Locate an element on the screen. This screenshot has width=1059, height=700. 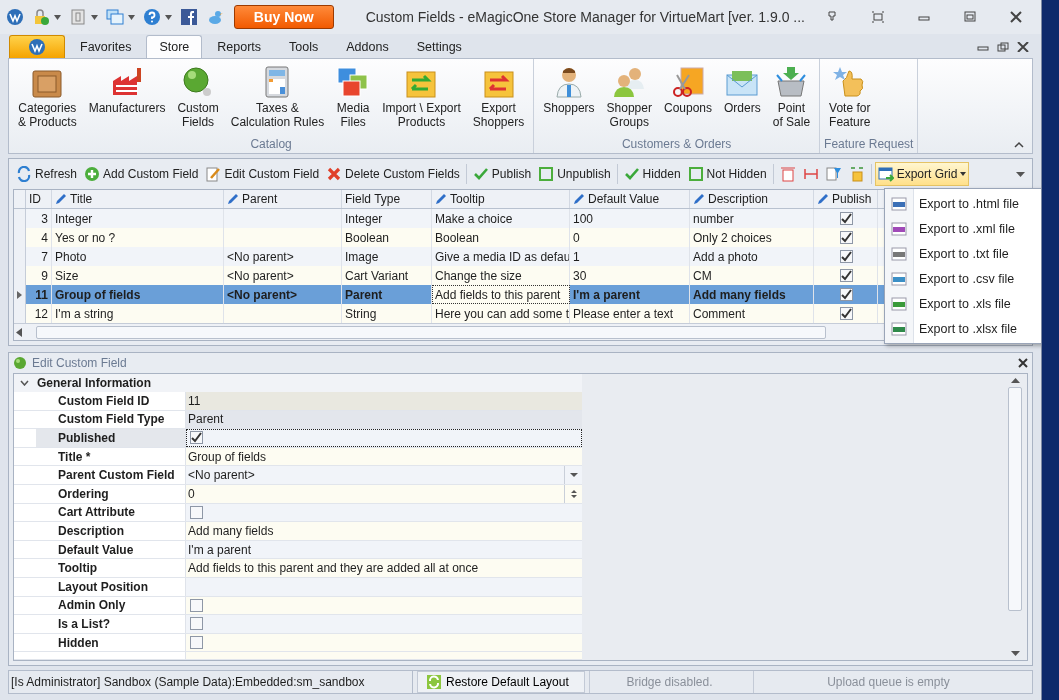
column-header: Tooltip is located at coordinates (501, 199).